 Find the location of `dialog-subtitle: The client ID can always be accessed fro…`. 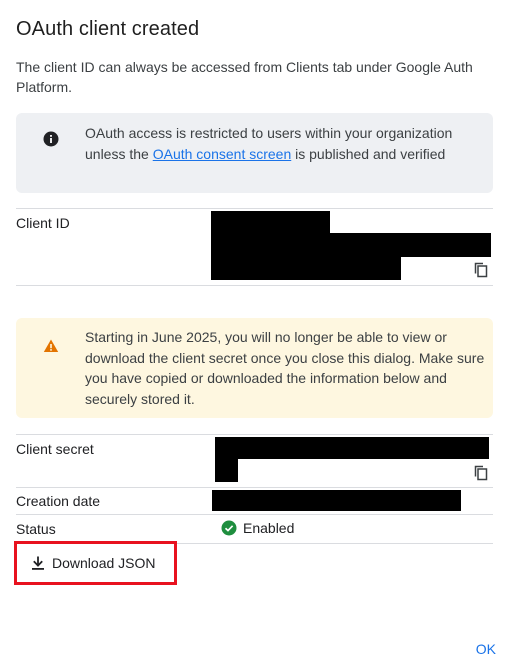

dialog-subtitle: The client ID can always be accessed fro… is located at coordinates (244, 77).